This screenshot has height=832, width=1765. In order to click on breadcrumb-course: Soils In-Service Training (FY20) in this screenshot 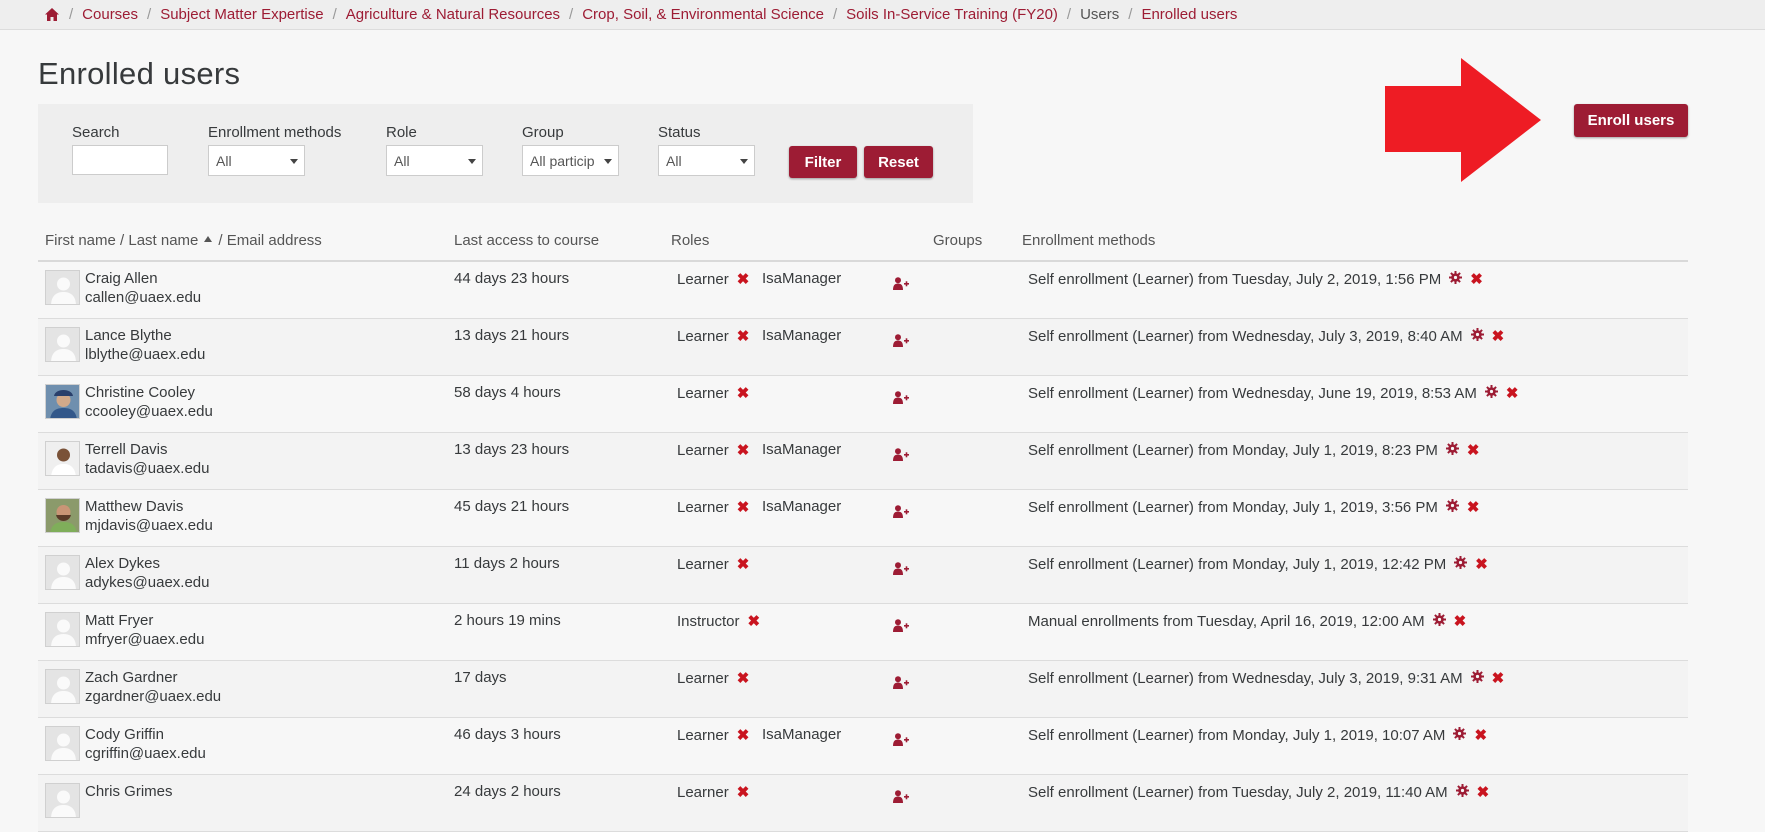, I will do `click(952, 14)`.